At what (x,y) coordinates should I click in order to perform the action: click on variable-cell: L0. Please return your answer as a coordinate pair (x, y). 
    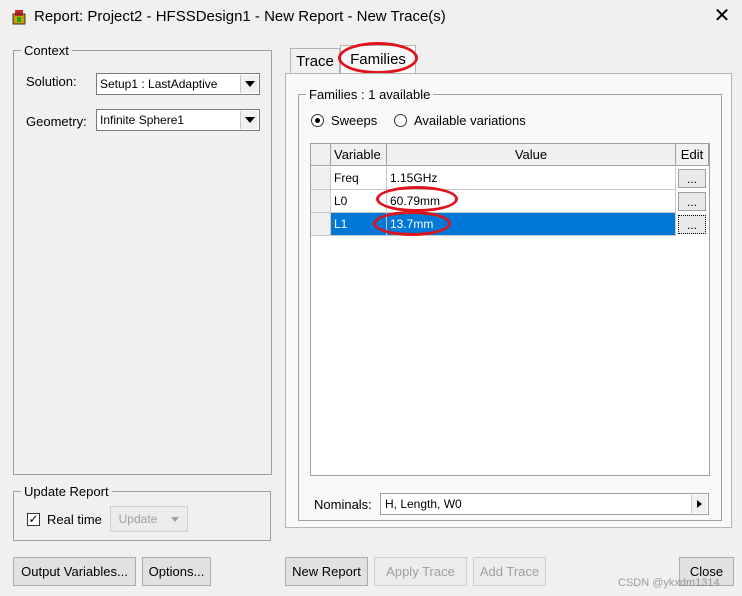
    Looking at the image, I should click on (359, 201).